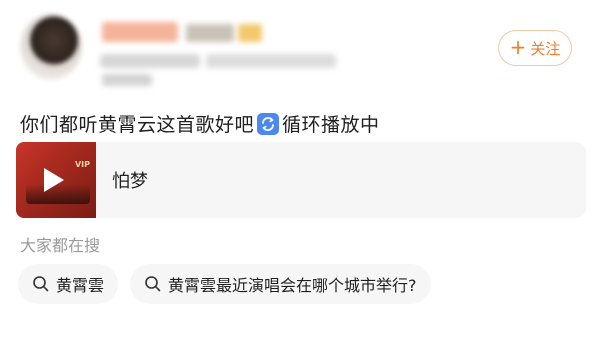 The image size is (600, 337). What do you see at coordinates (80, 285) in the screenshot?
I see `search-chip-label: 黄霄雲` at bounding box center [80, 285].